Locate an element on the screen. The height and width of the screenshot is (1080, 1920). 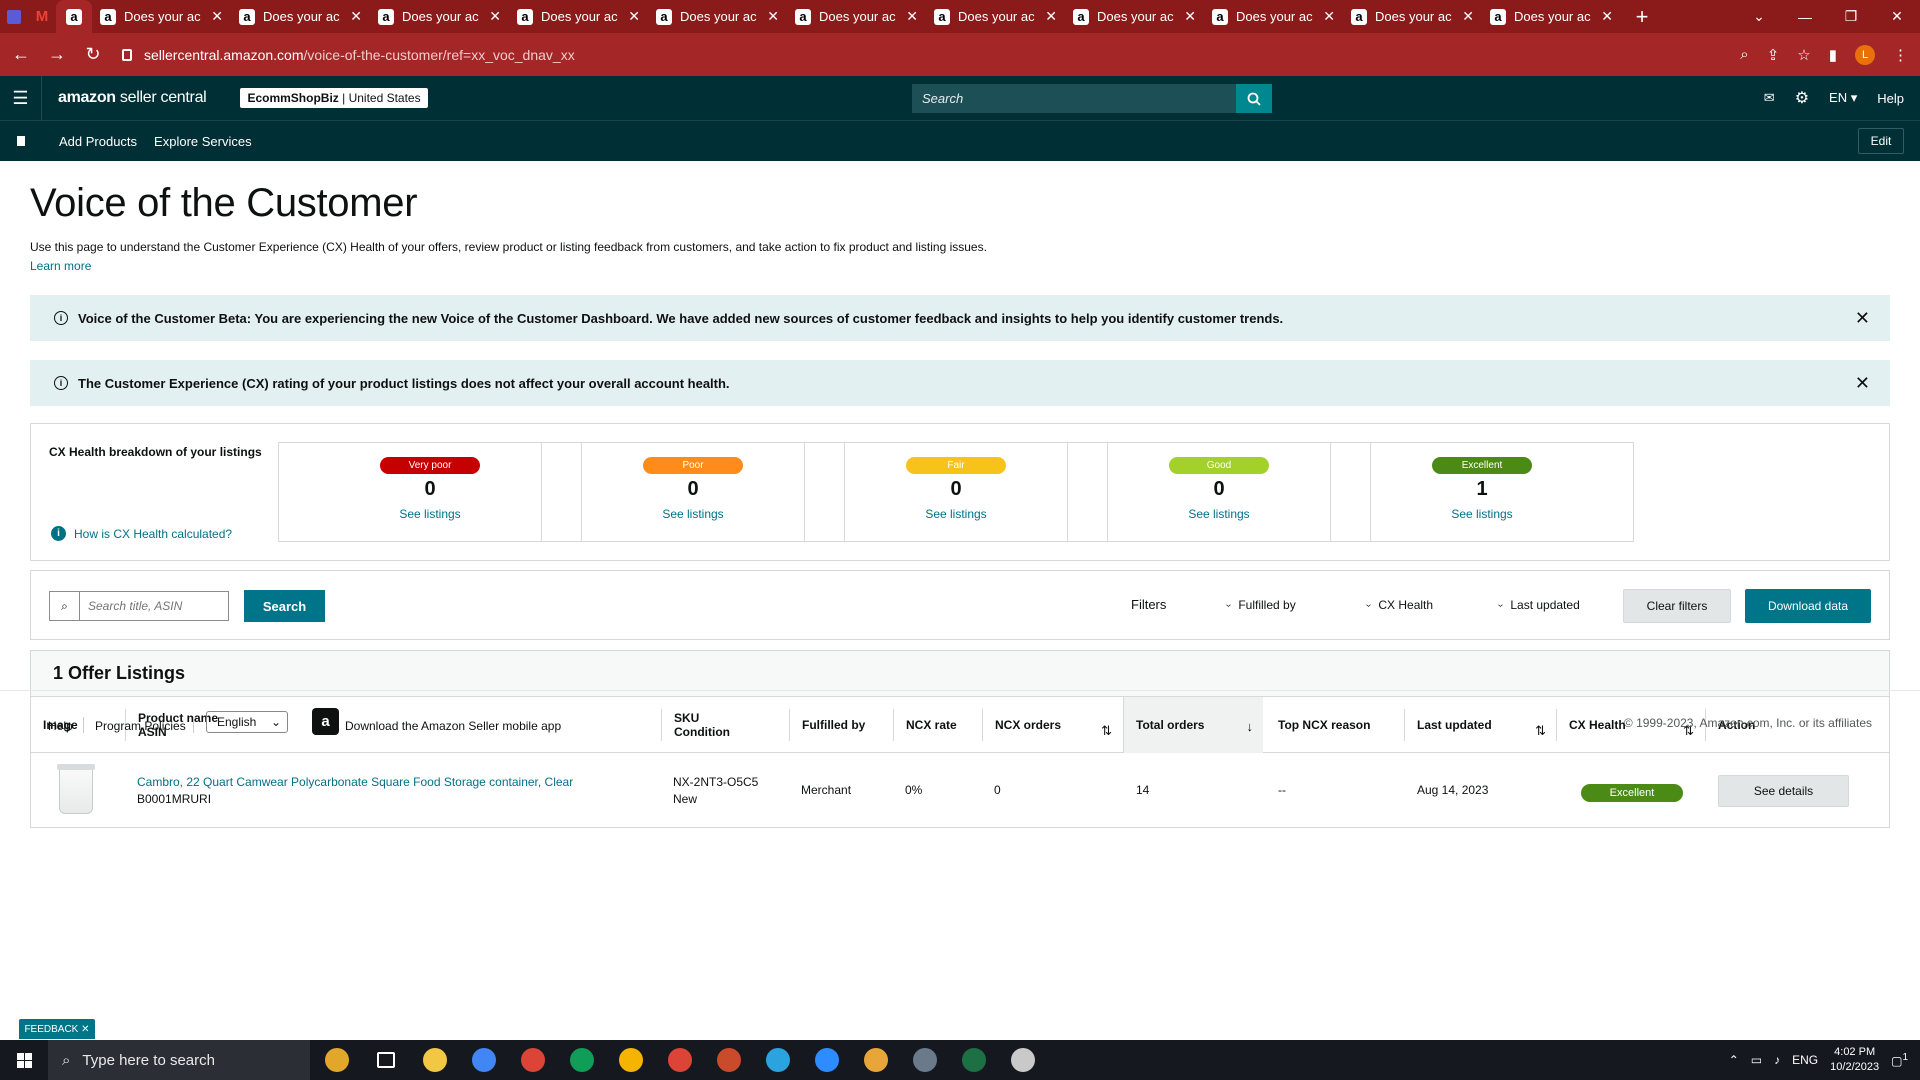
feedback-button: FEEDBACK ✕ is located at coordinates (57, 1029).